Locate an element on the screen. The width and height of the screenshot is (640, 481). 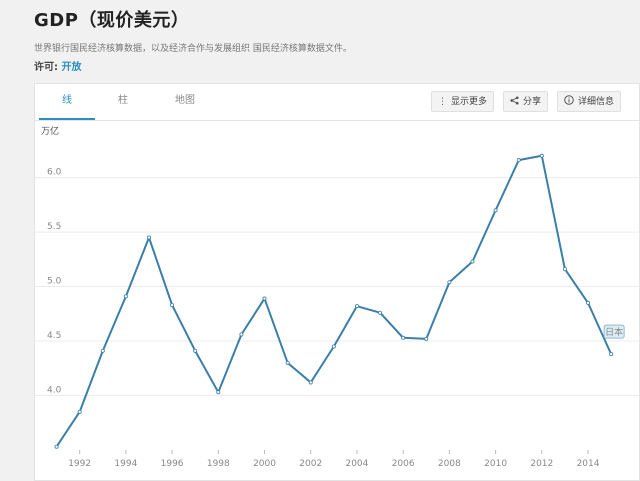
more-vertical-icon: ⋮ is located at coordinates (442, 102).